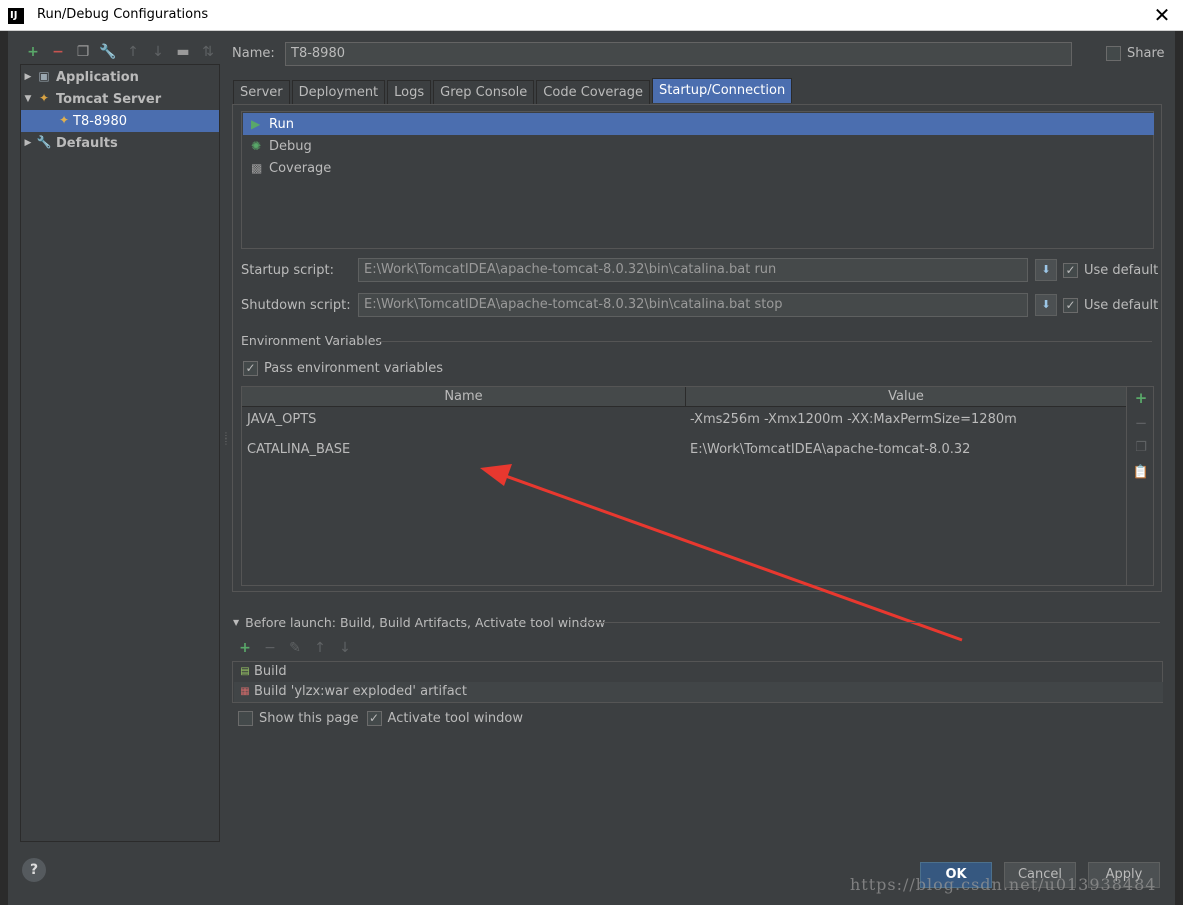 Image resolution: width=1183 pixels, height=905 pixels. I want to click on help-button: ?, so click(34, 870).